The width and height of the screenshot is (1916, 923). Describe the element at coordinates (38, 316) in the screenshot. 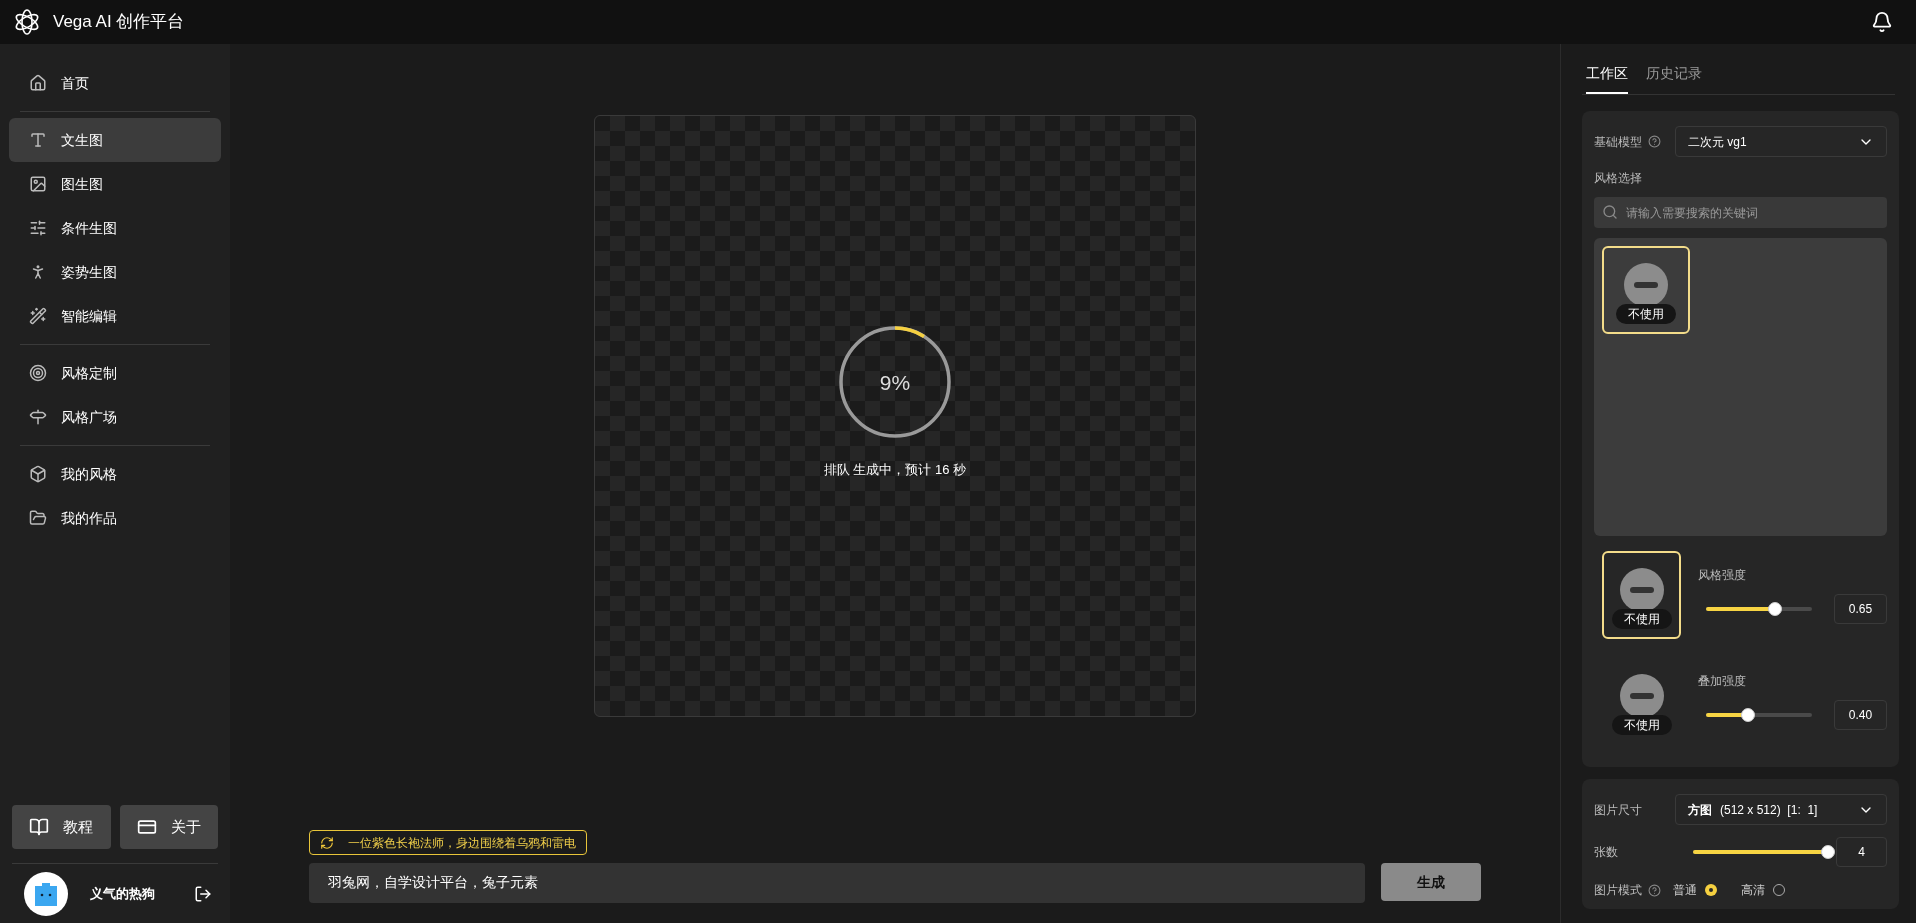

I see `wand-icon` at that location.